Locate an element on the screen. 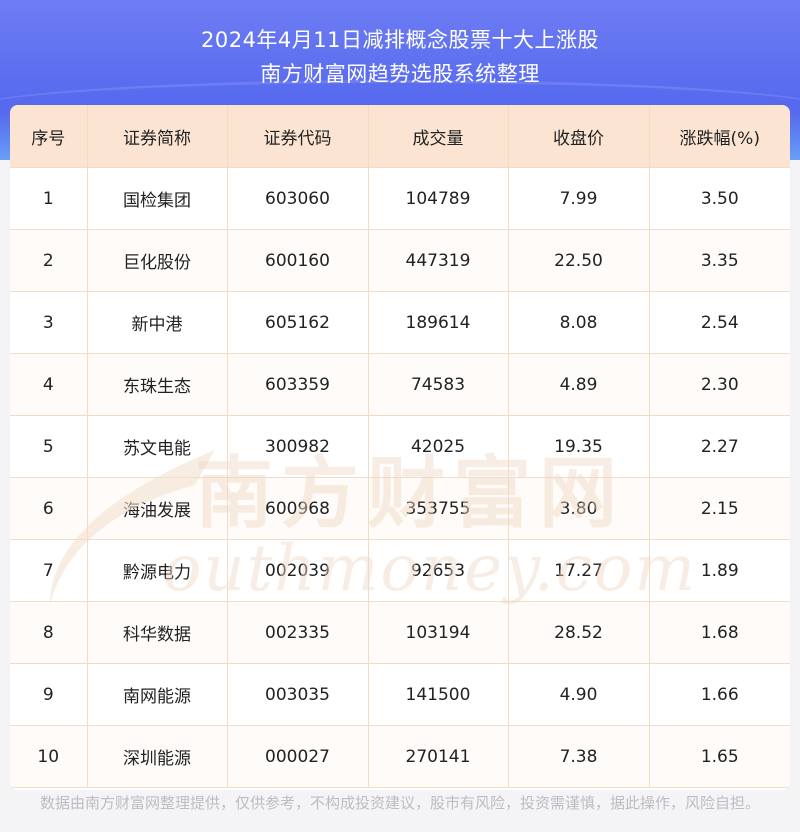 The image size is (800, 832). table-cell: 黔源电力 is located at coordinates (157, 570).